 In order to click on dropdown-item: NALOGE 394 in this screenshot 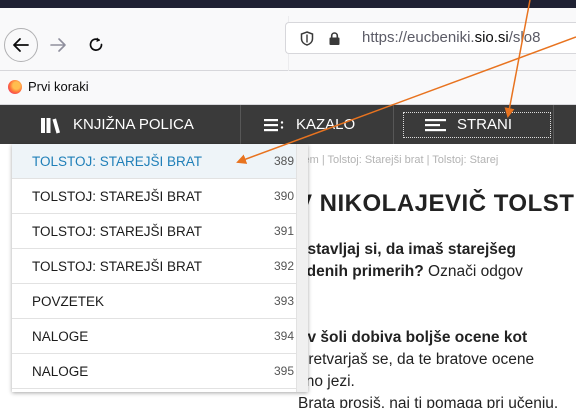, I will do `click(154, 336)`.